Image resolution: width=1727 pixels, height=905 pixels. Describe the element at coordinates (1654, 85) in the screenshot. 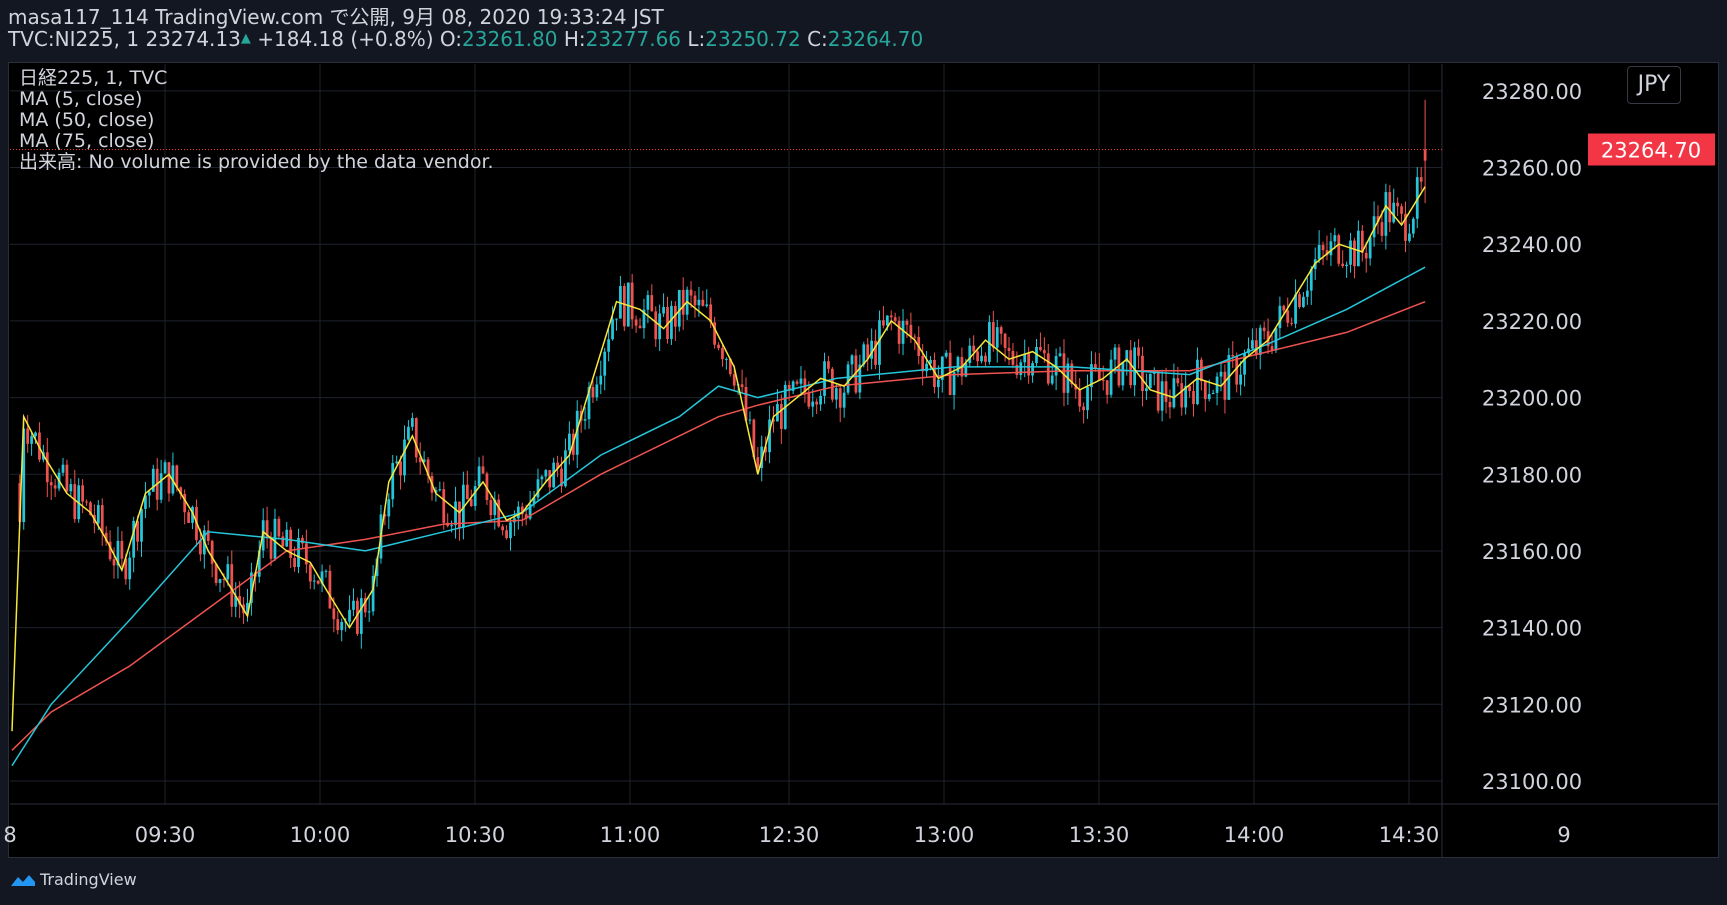

I see `currency-button: JPY` at that location.